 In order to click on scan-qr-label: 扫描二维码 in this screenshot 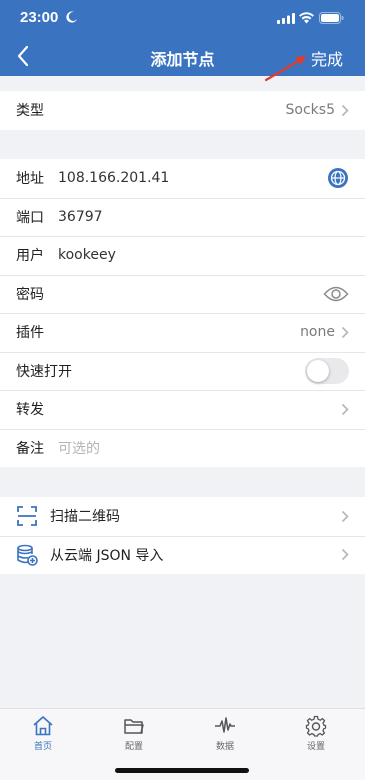, I will do `click(85, 517)`.